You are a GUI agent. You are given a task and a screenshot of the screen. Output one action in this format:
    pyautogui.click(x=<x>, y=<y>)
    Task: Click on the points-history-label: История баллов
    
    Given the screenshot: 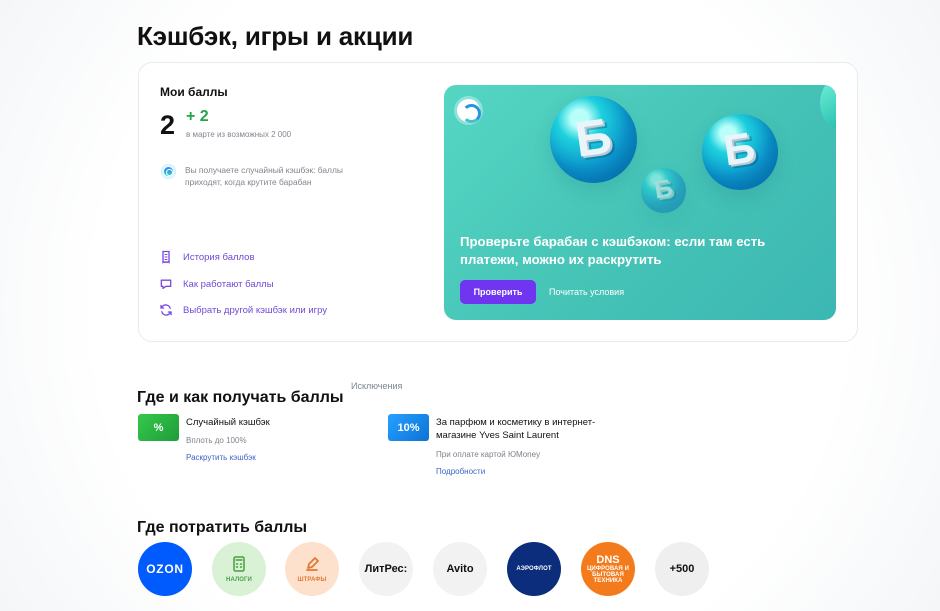 What is the action you would take?
    pyautogui.click(x=219, y=257)
    